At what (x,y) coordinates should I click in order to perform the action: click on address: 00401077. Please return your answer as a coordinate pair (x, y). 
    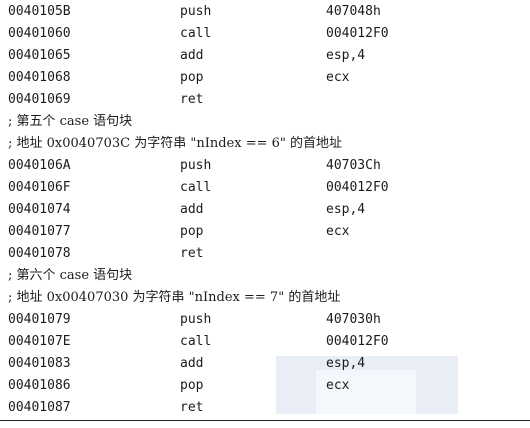
    Looking at the image, I should click on (39, 231).